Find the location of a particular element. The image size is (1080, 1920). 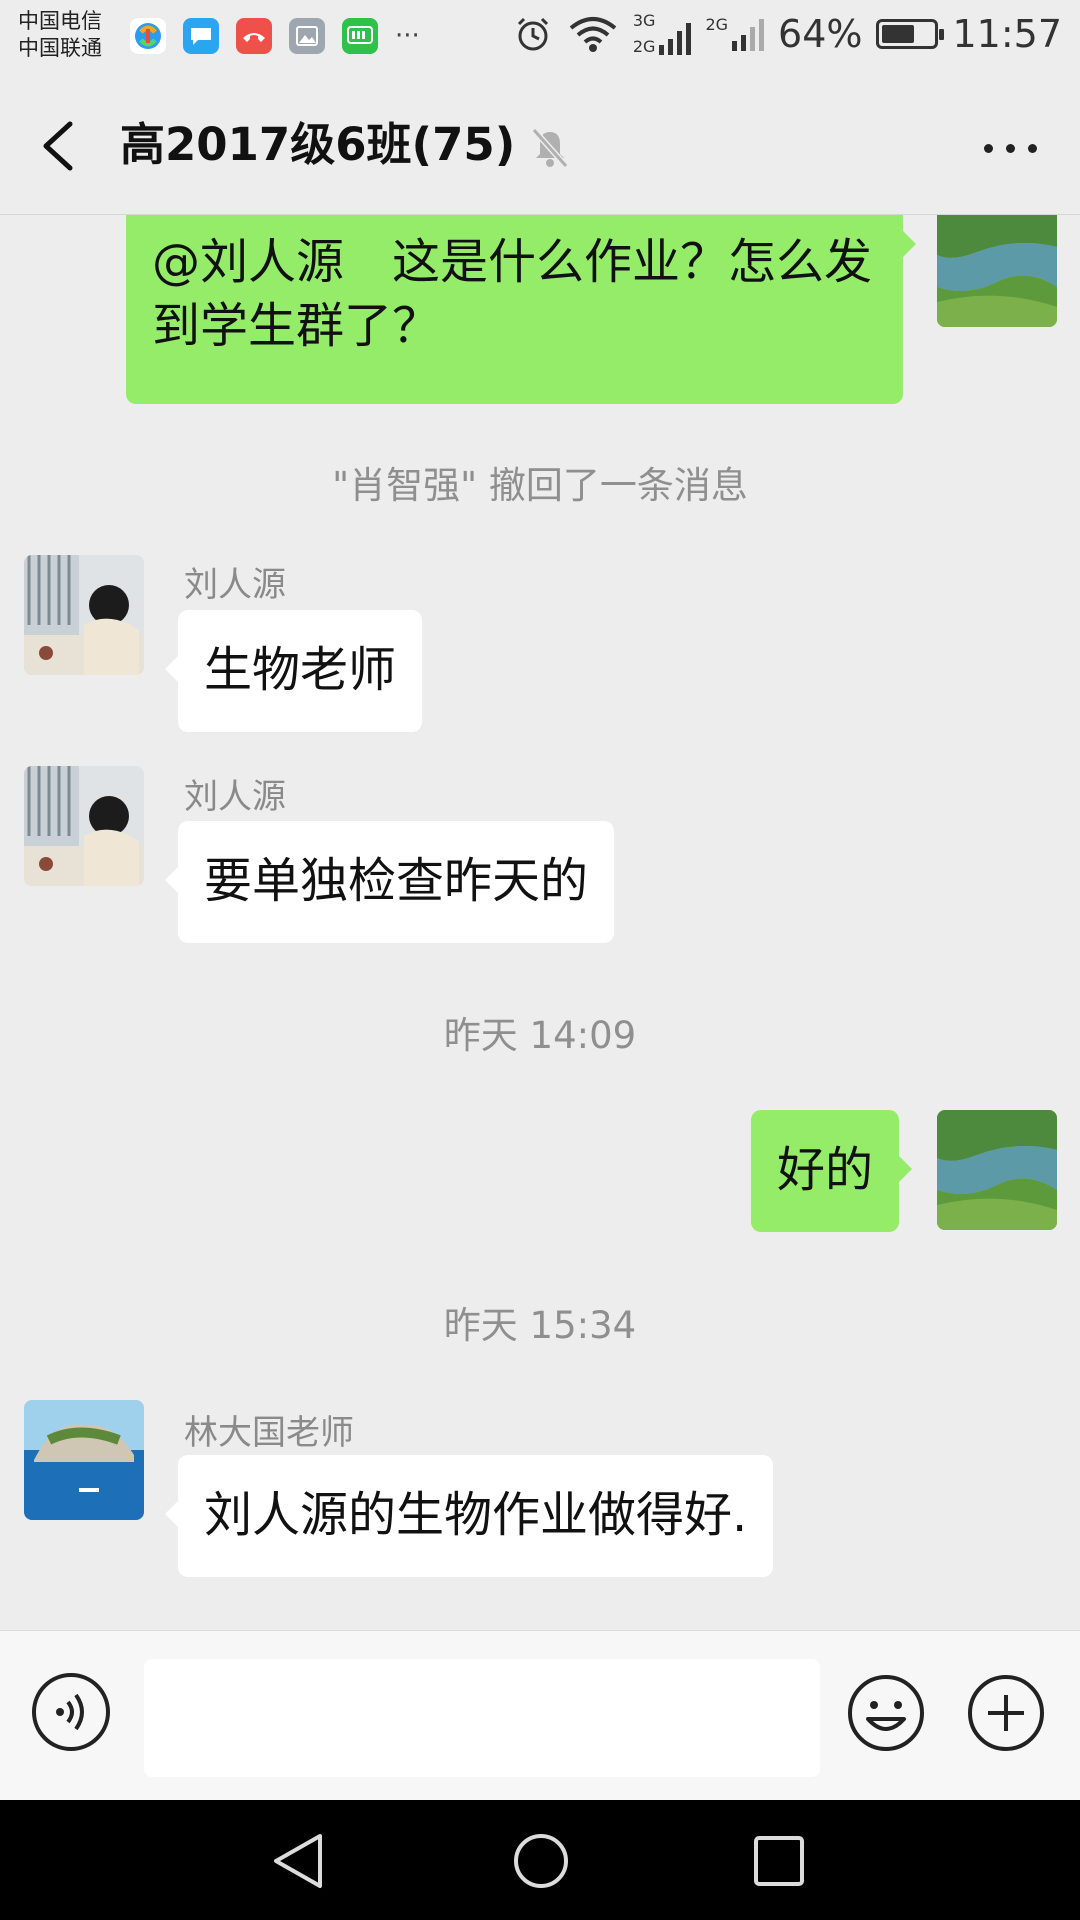

net1-top-label: 3G is located at coordinates (644, 20).